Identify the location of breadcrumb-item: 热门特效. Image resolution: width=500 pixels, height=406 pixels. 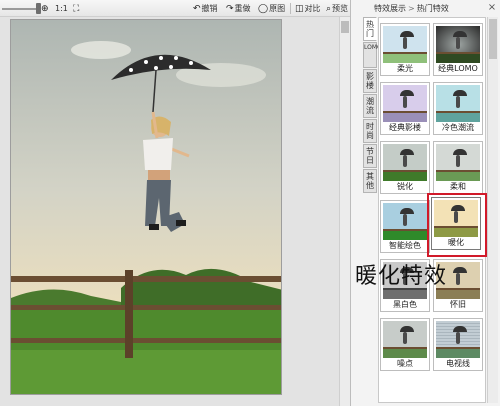
(433, 8).